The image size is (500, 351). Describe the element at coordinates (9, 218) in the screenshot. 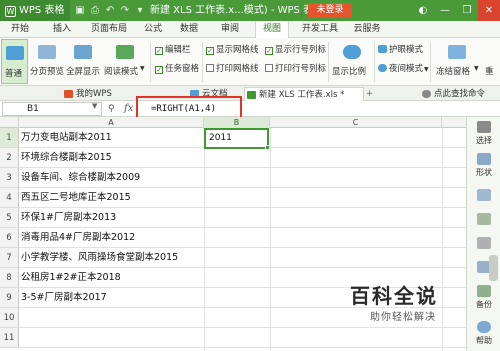

I see `row-header: 5` at that location.